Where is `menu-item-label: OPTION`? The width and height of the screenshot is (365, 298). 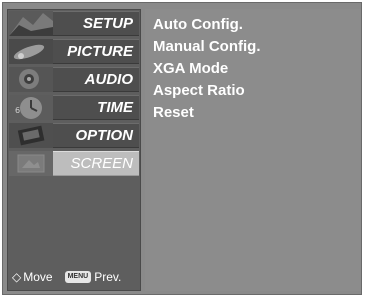 menu-item-label: OPTION is located at coordinates (104, 135).